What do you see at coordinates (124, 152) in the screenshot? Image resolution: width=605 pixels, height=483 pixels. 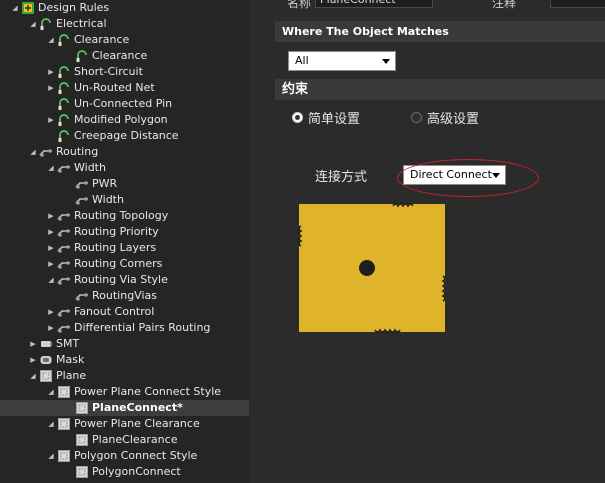 I see `tree-item: ◢ Routing` at bounding box center [124, 152].